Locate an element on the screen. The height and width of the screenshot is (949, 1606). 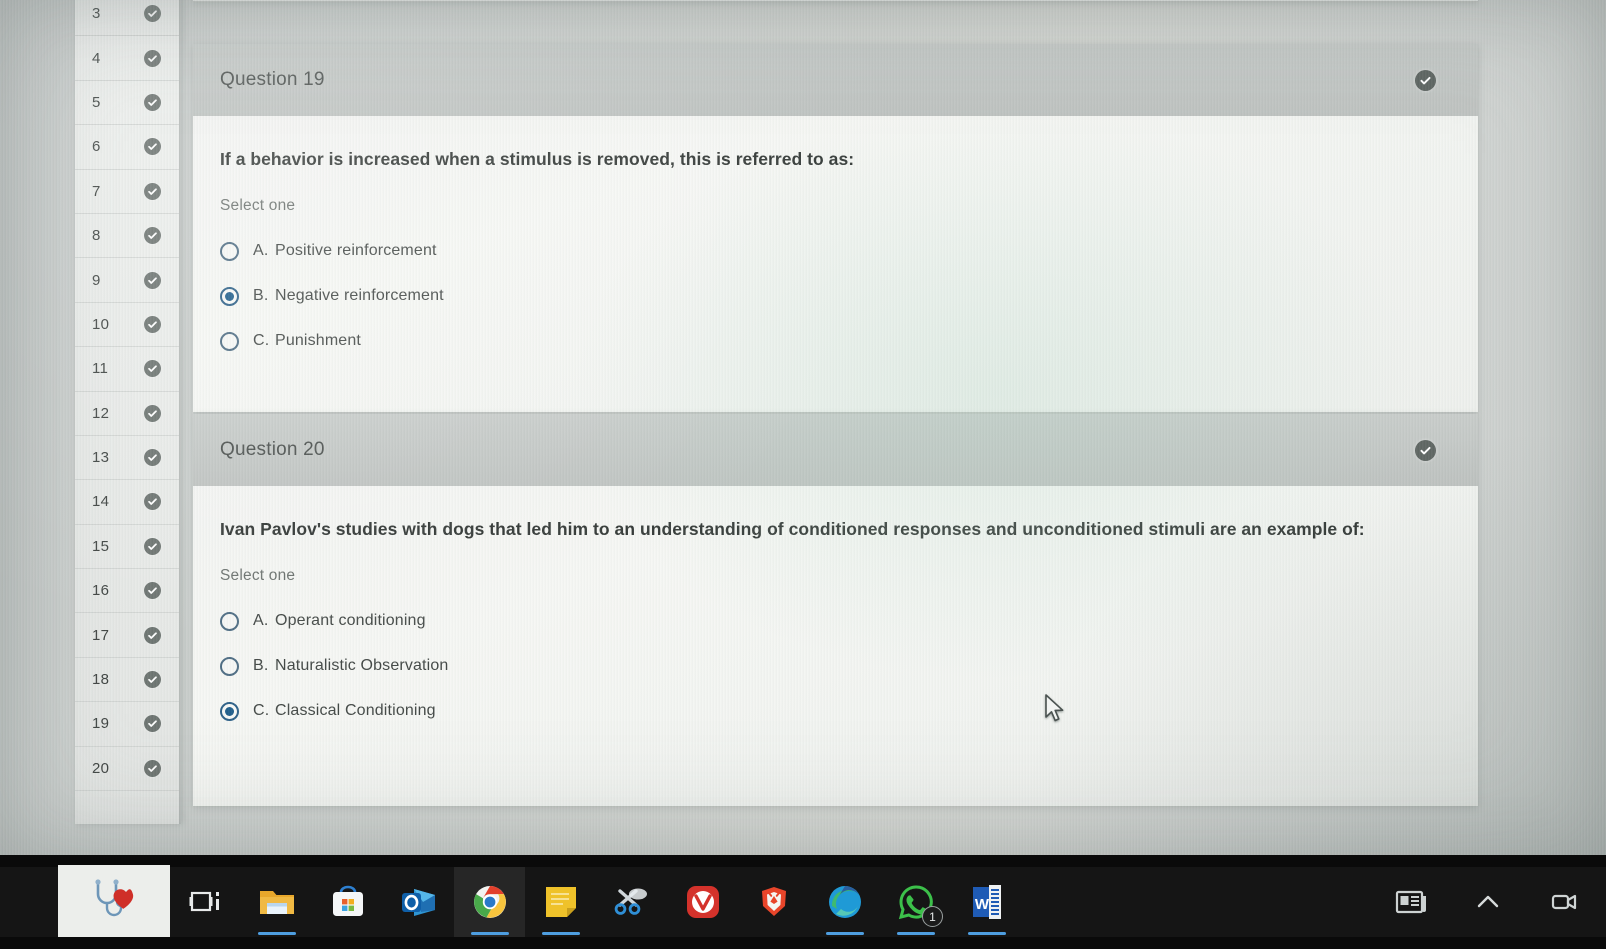
question-nav-number: 10 is located at coordinates (101, 324).